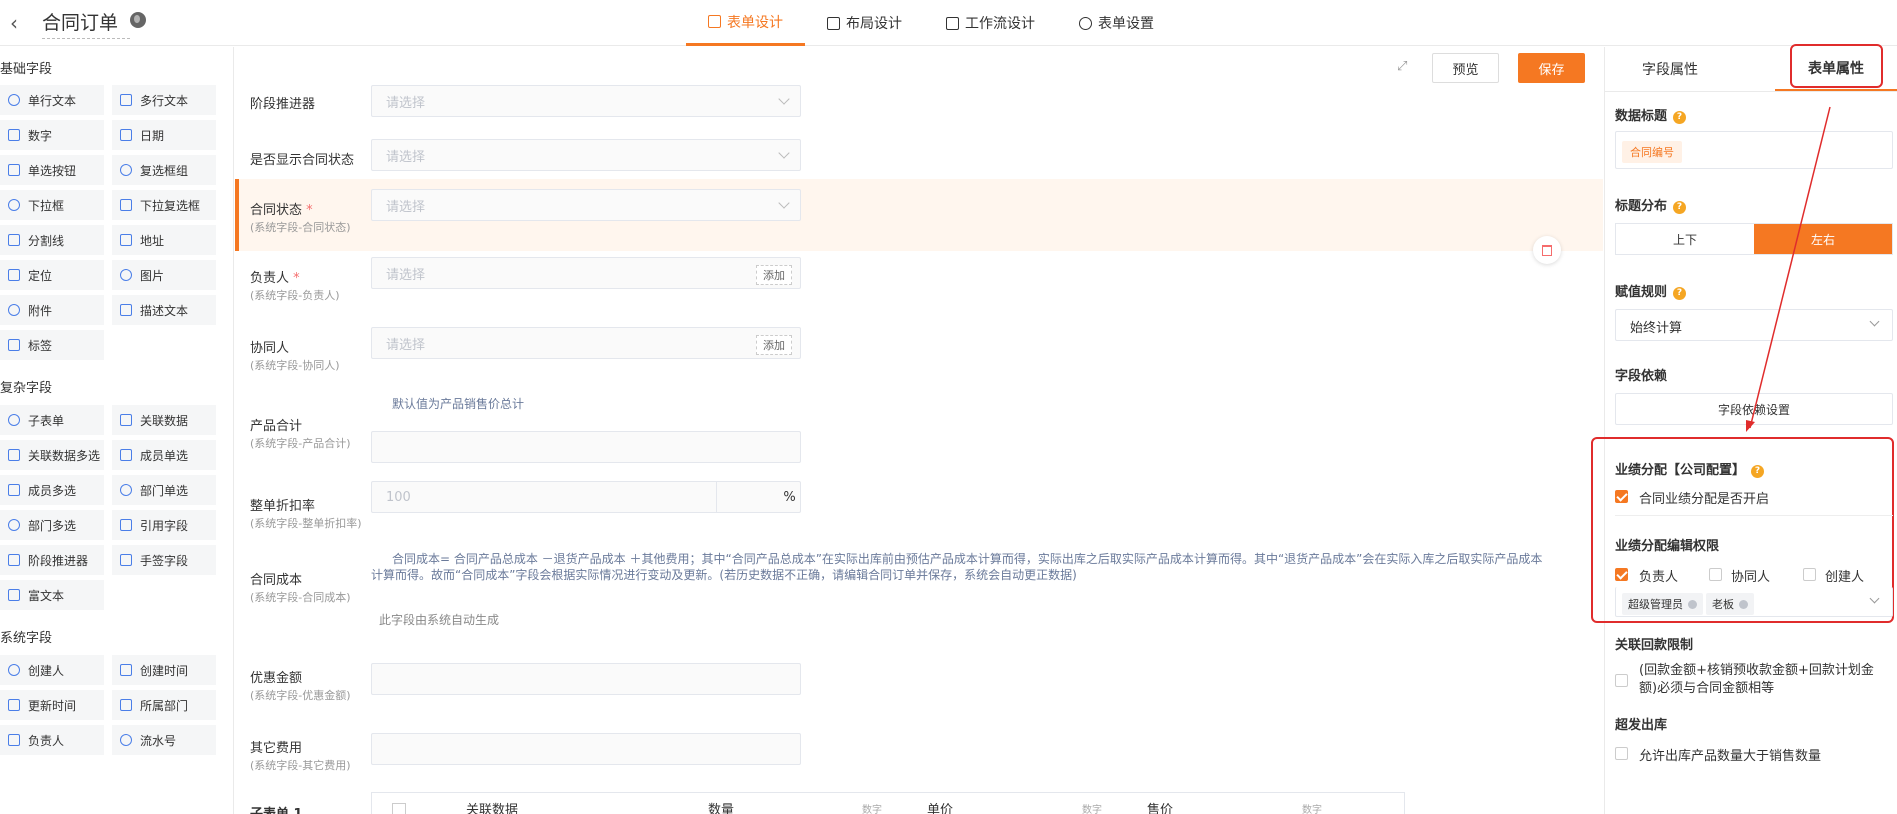 Image resolution: width=1897 pixels, height=814 pixels. I want to click on field-show-status: 是否显示合同状态 请选择, so click(919, 160).